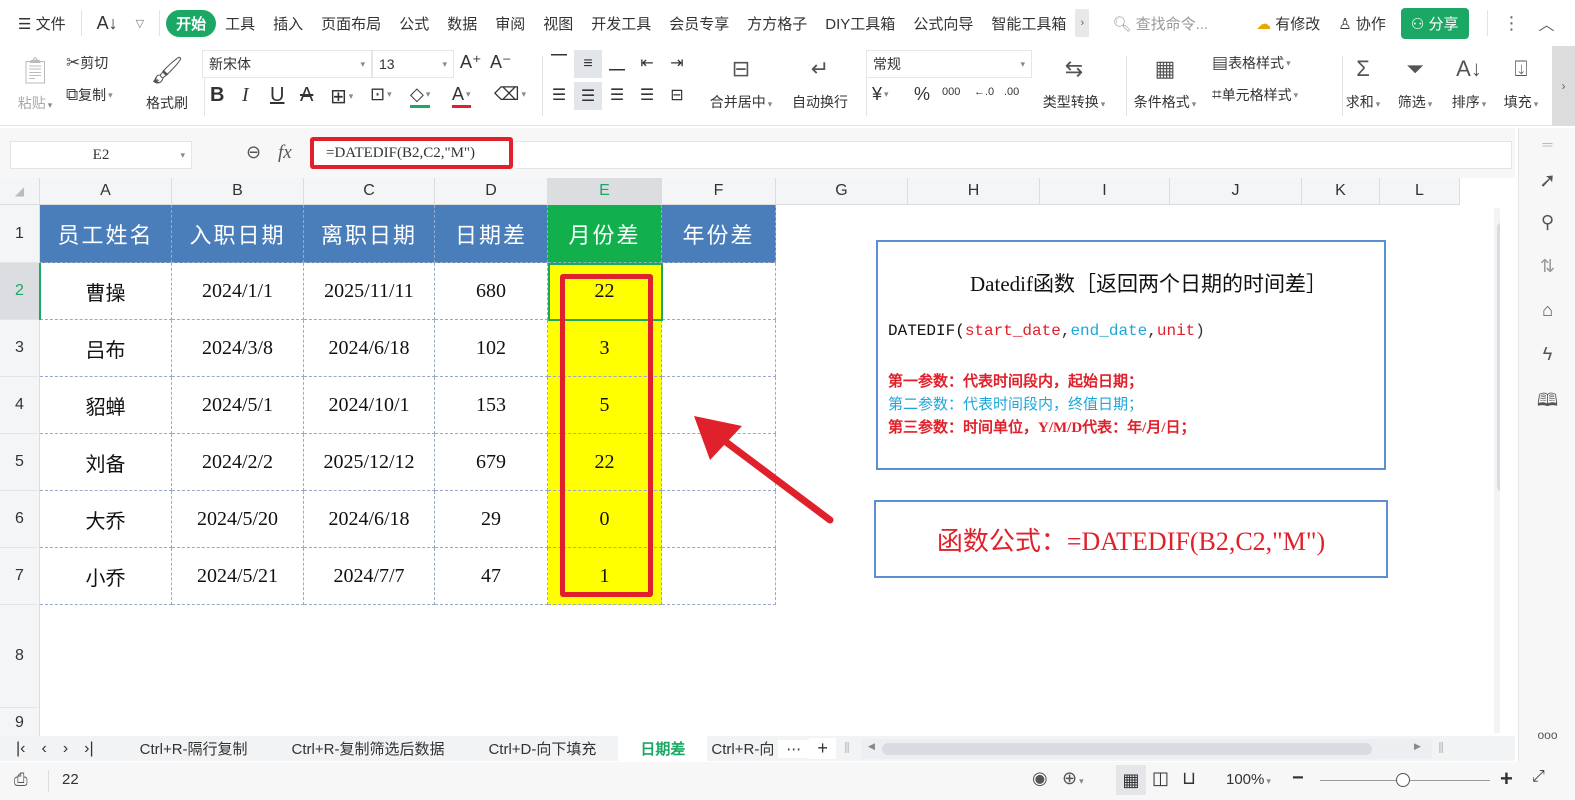 The image size is (1575, 800). I want to click on column-header-j: J, so click(1236, 191).